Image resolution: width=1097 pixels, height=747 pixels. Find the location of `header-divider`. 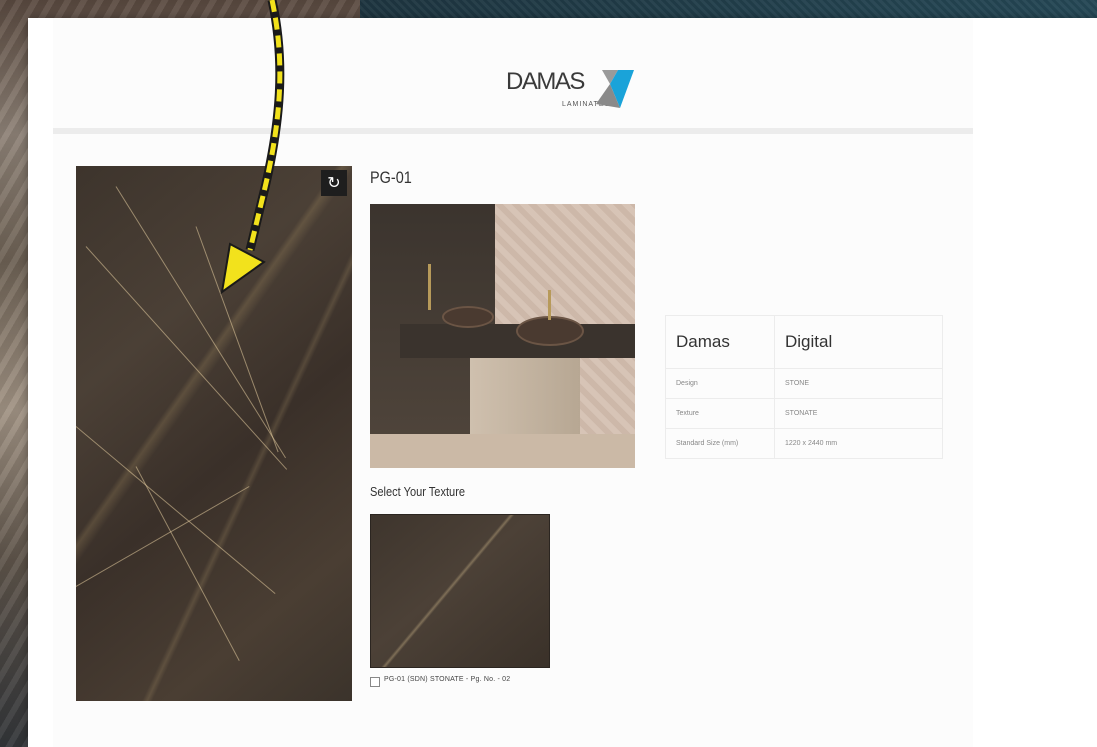

header-divider is located at coordinates (513, 131).